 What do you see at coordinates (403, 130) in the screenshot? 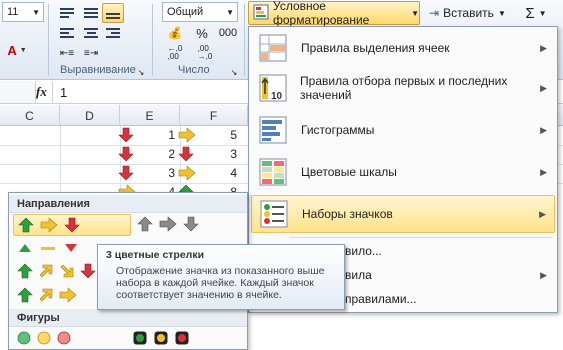
I see `menu-item-data-bars: Гистограммы ▶` at bounding box center [403, 130].